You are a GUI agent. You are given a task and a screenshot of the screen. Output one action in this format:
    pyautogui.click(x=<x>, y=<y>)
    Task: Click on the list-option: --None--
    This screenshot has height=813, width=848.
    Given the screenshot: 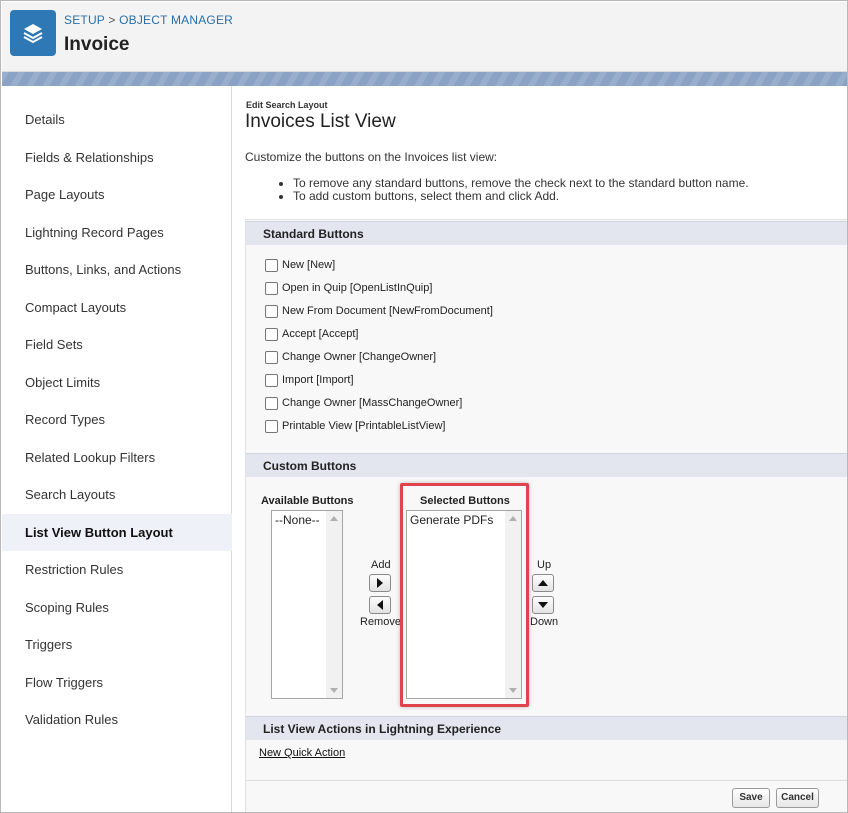 What is the action you would take?
    pyautogui.click(x=297, y=520)
    